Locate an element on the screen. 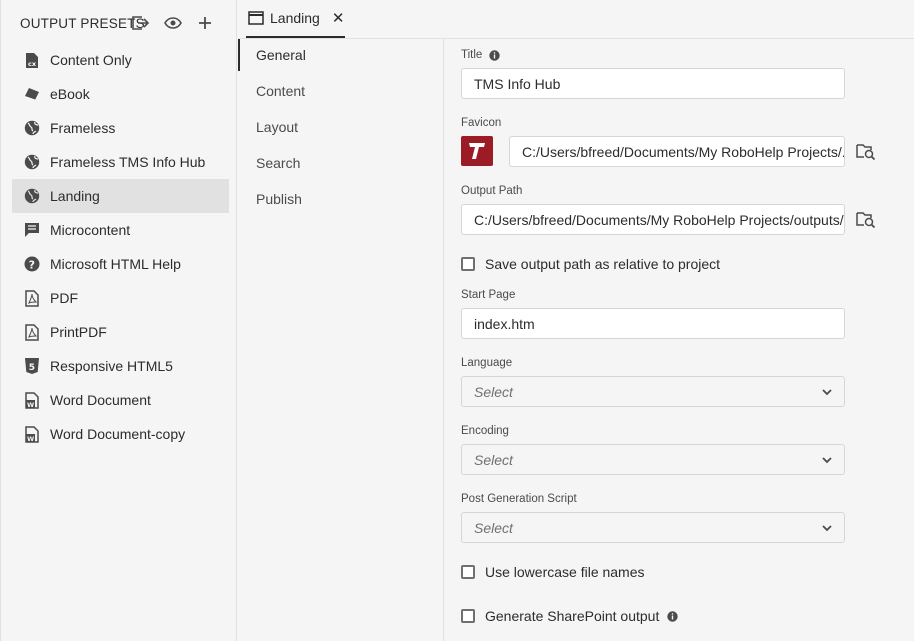 This screenshot has width=914, height=641. cx-doc-icon: cx is located at coordinates (32, 60).